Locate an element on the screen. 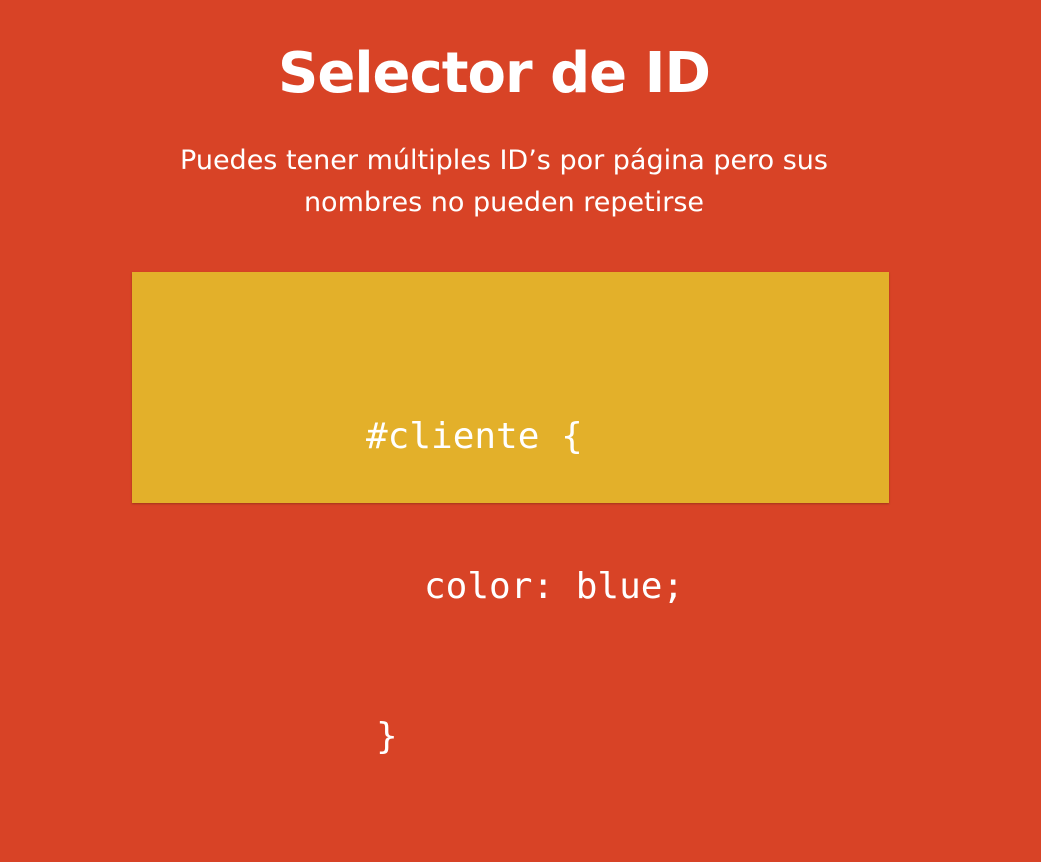  code-line: #cliente { is located at coordinates (474, 436).